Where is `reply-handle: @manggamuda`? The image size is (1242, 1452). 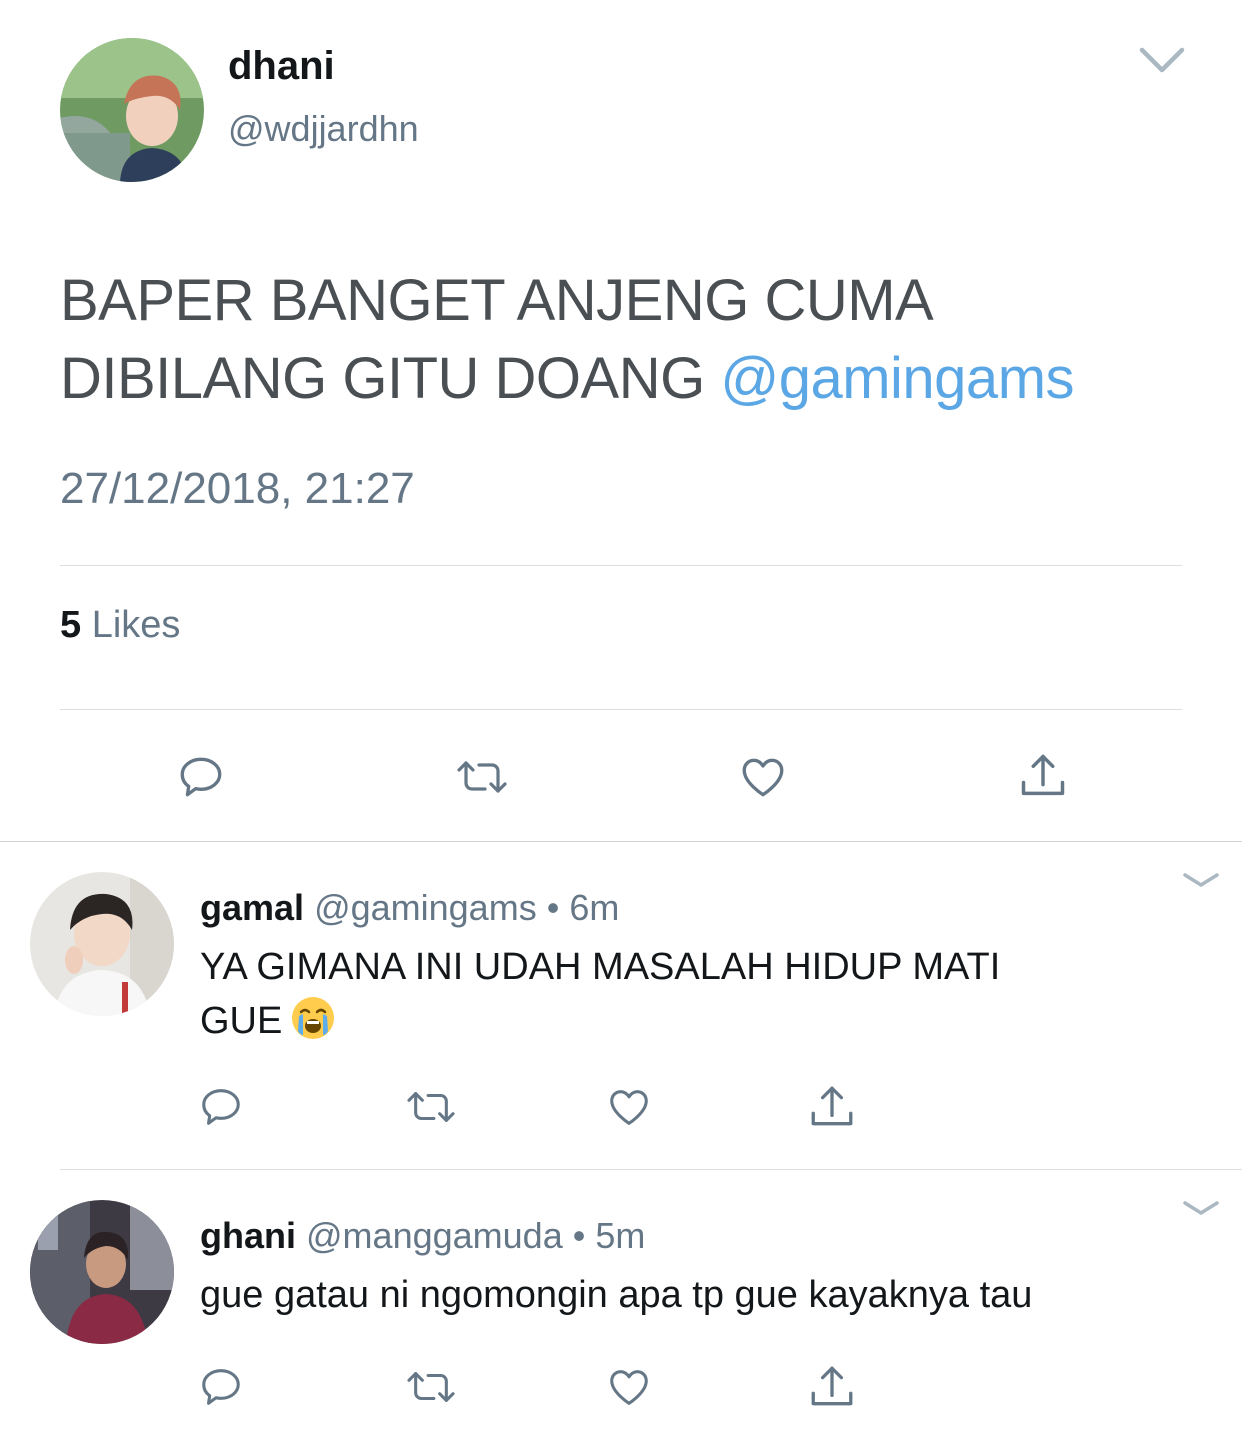 reply-handle: @manggamuda is located at coordinates (434, 1235).